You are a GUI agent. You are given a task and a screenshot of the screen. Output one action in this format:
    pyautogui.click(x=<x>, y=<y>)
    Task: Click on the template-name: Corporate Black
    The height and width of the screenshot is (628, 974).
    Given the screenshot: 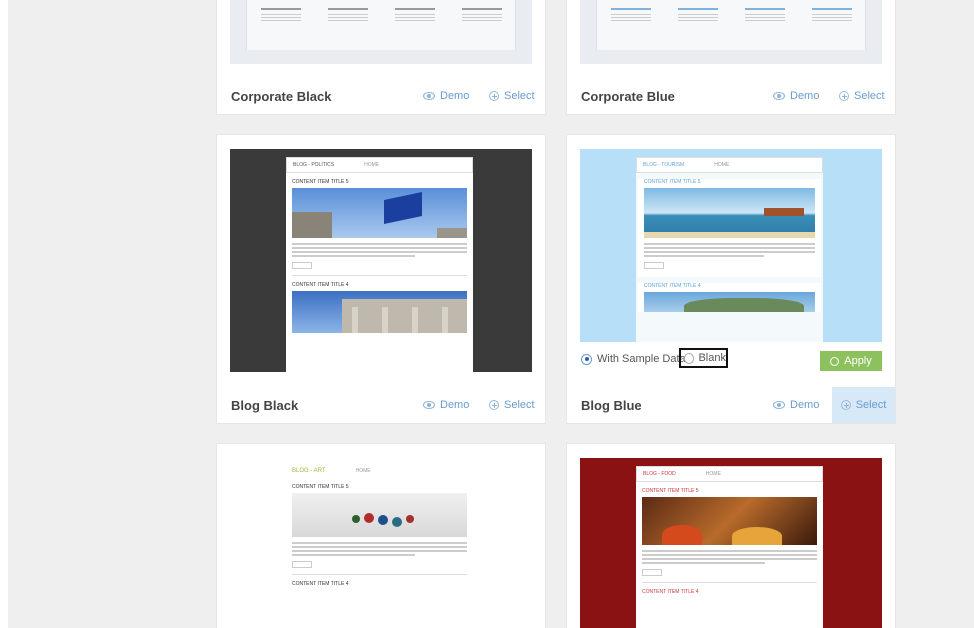 What is the action you would take?
    pyautogui.click(x=281, y=96)
    